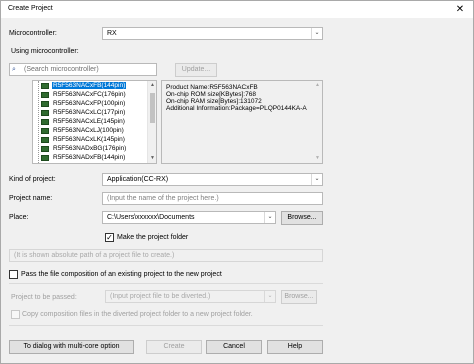 Image resolution: width=474 pixels, height=364 pixels. What do you see at coordinates (152, 108) in the screenshot?
I see `scroll-thumb` at bounding box center [152, 108].